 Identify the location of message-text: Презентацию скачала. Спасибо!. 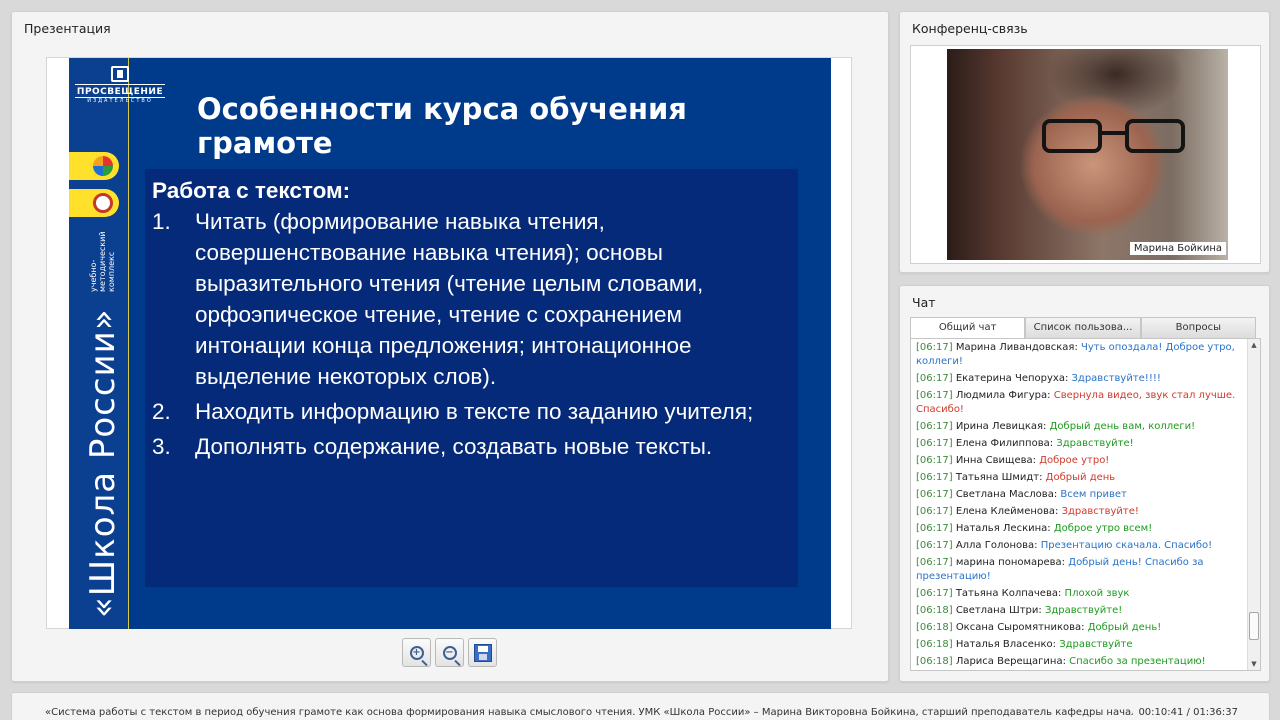
(1126, 545).